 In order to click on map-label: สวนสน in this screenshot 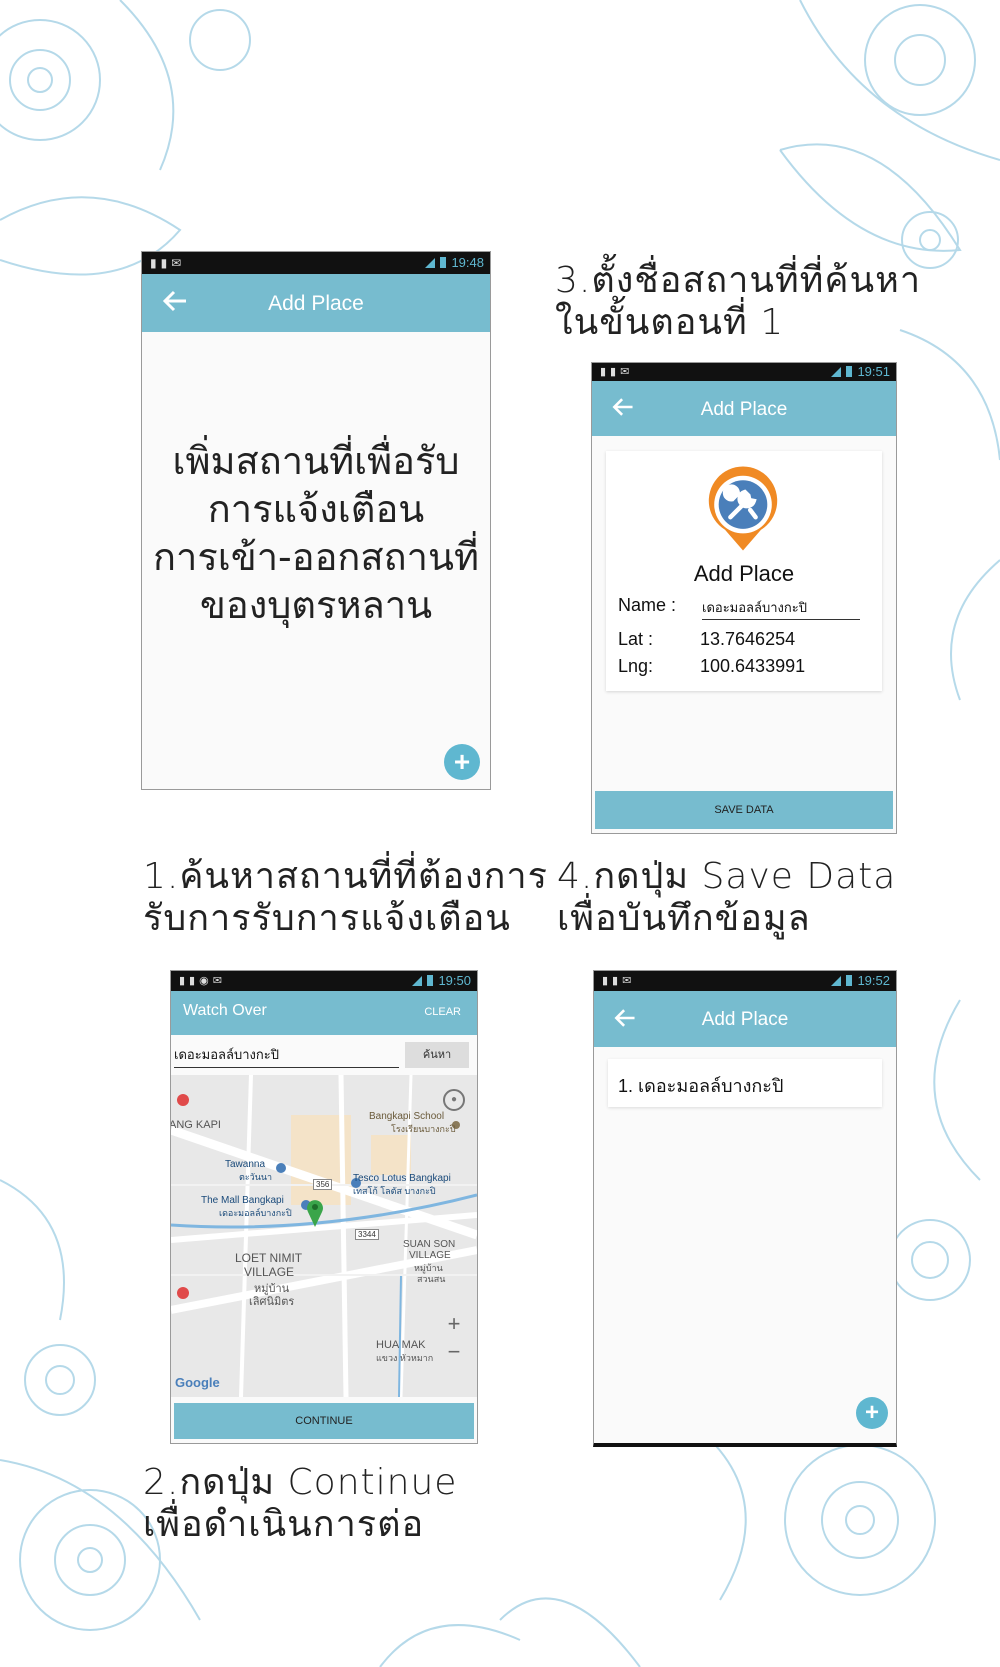, I will do `click(431, 1279)`.